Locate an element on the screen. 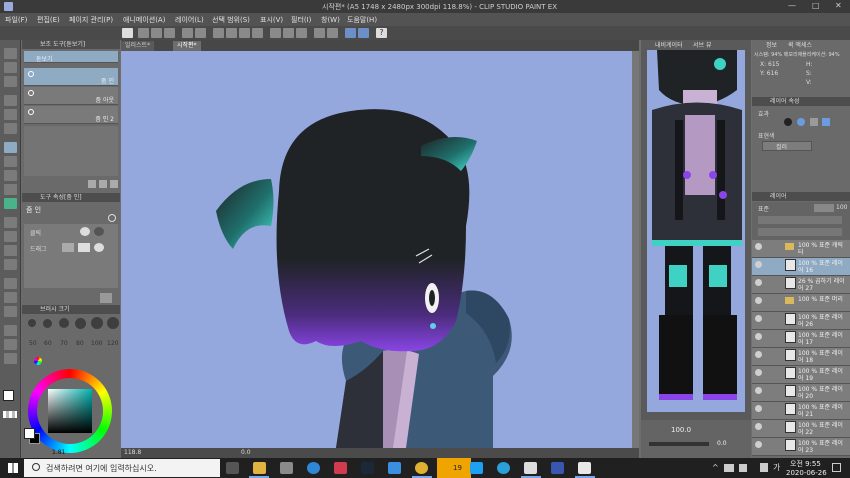 This screenshot has width=850, height=478. menu-help: 도움말(H) is located at coordinates (362, 20).